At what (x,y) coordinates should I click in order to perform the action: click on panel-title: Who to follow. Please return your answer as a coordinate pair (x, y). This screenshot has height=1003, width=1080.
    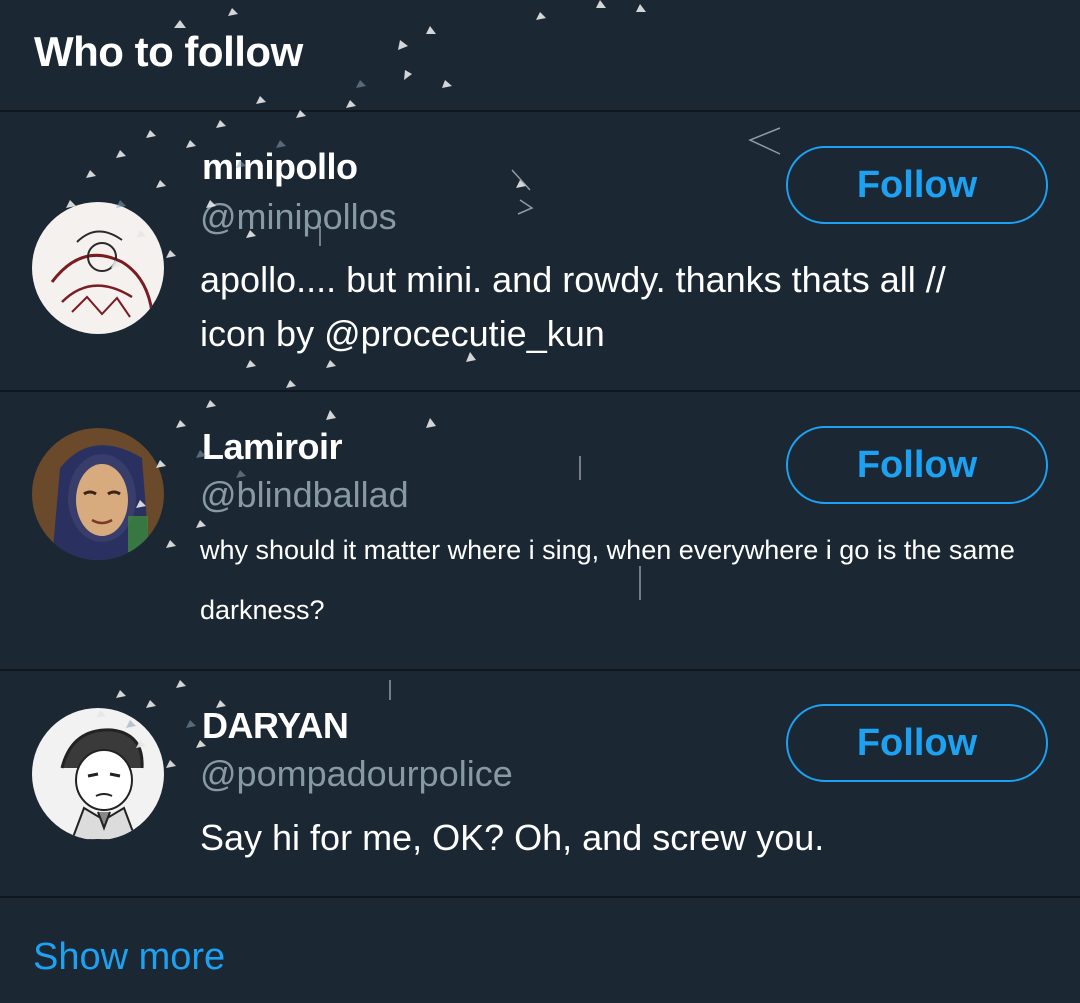
    Looking at the image, I should click on (168, 51).